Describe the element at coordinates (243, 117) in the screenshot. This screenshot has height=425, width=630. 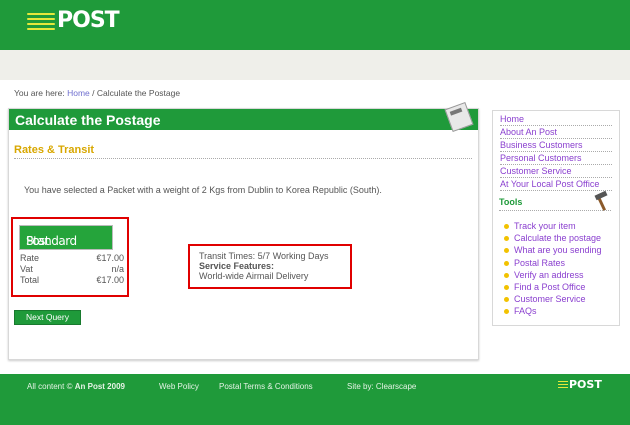
I see `panel-title-bar: Calculate the Postage` at that location.